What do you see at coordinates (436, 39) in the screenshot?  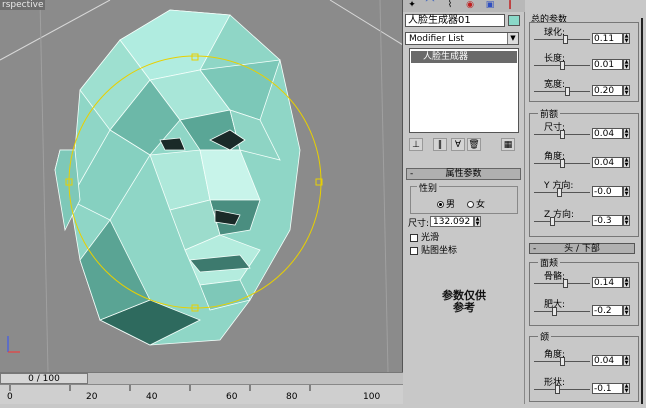 I see `modifier-list-label: Modifier List` at bounding box center [436, 39].